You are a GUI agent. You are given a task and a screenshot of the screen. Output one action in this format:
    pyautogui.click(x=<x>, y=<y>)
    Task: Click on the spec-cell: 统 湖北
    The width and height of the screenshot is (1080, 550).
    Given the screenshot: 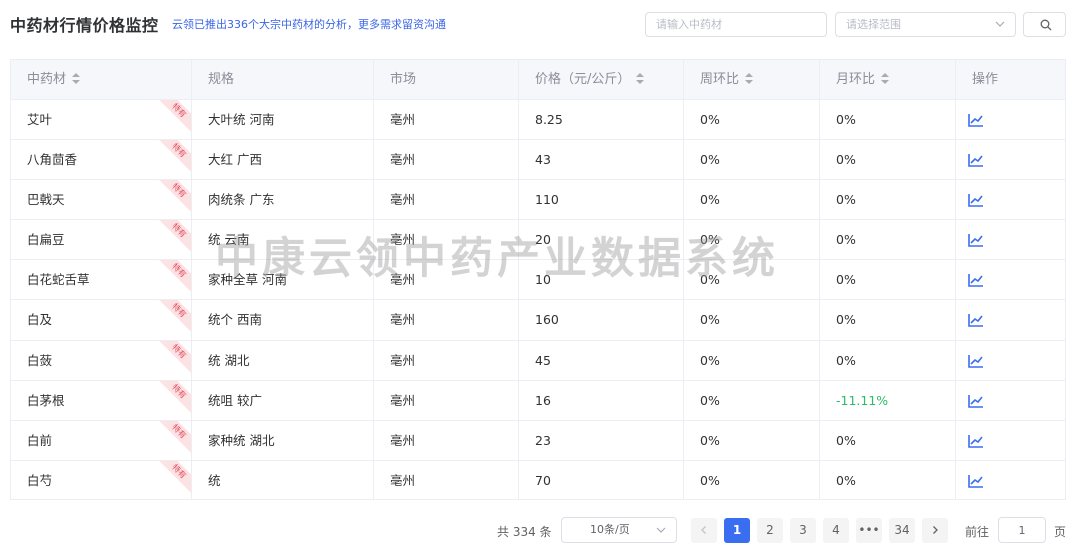 What is the action you would take?
    pyautogui.click(x=283, y=360)
    